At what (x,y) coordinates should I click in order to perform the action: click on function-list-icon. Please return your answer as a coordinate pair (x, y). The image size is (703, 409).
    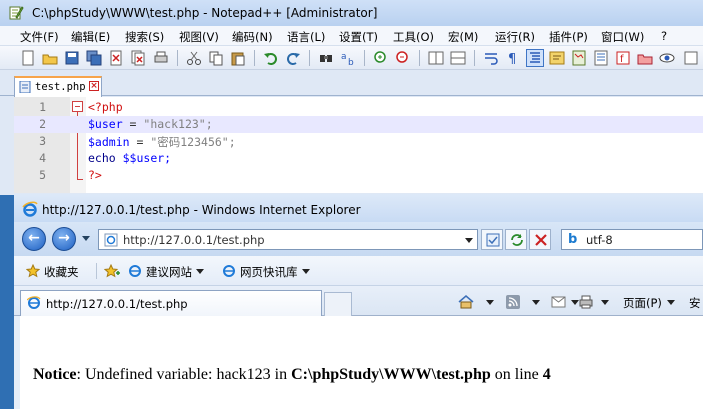
    Looking at the image, I should click on (601, 58).